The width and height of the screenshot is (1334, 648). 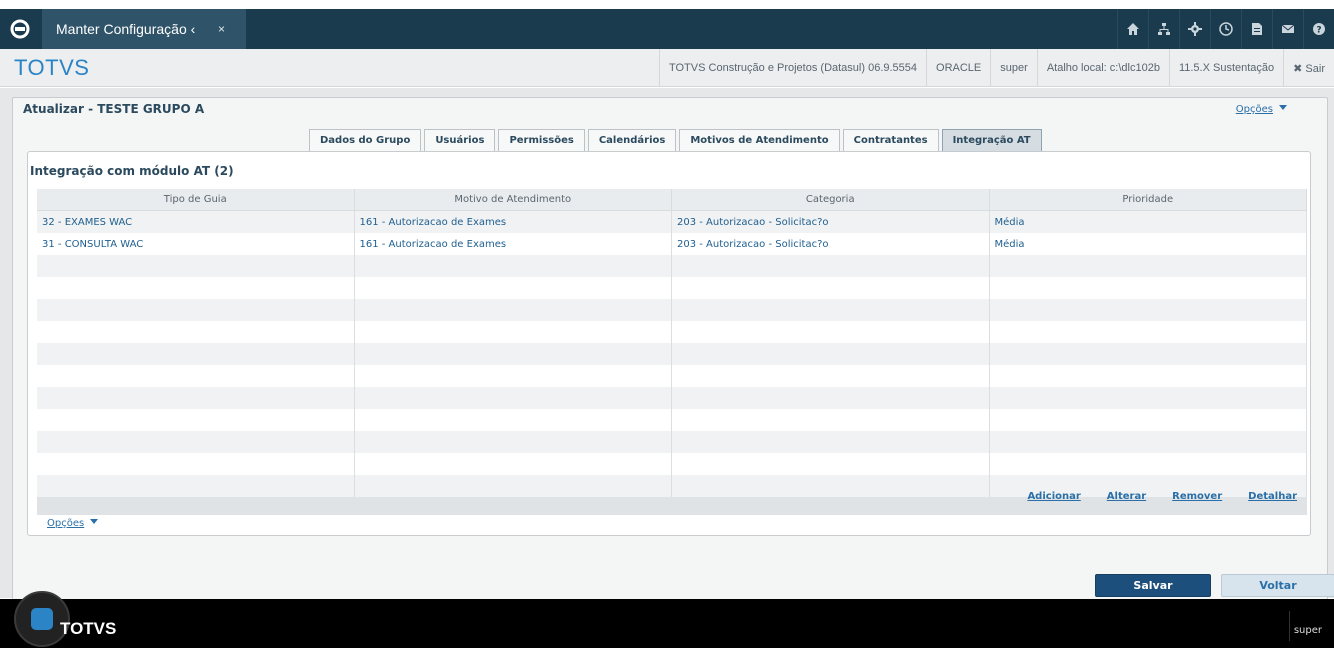 I want to click on clock-icon, so click(x=1225, y=29).